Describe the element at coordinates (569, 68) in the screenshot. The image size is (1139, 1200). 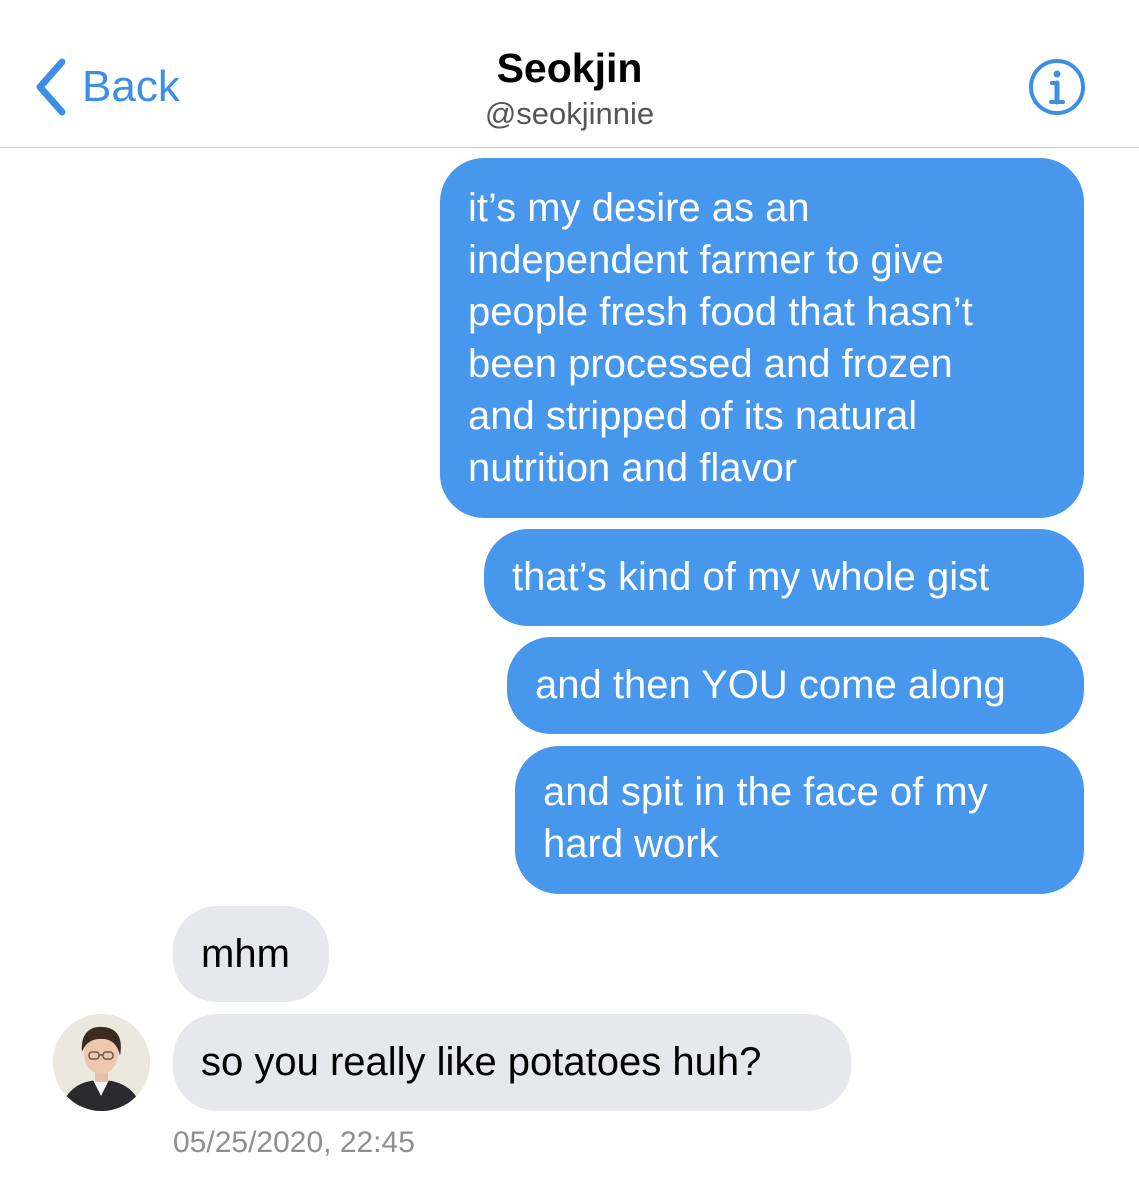
I see `contact-name: Seokjin` at that location.